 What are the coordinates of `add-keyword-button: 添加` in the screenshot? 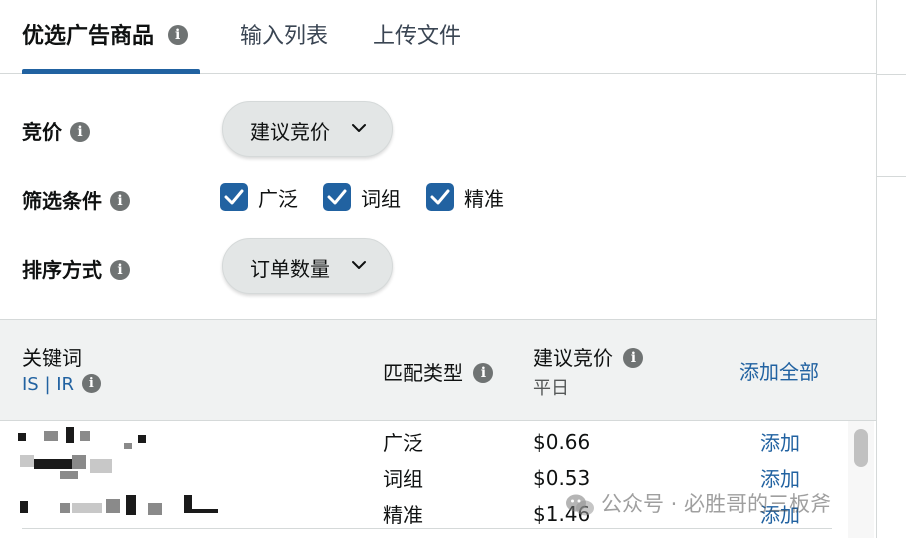 It's located at (780, 441).